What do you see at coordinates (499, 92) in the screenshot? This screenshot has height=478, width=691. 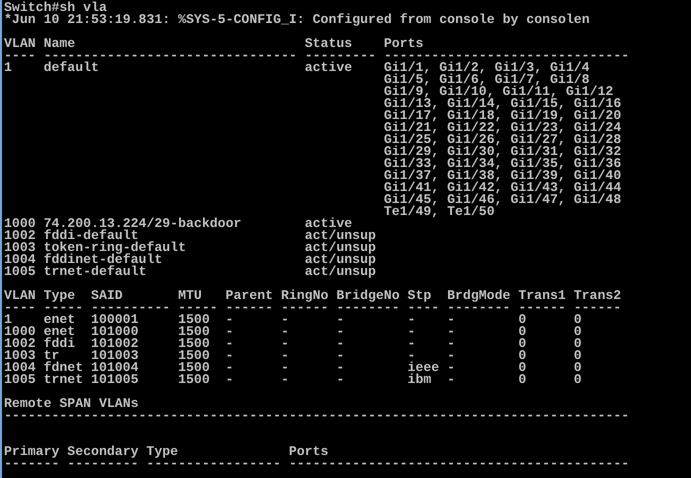 I see `port-list-line: Gi1/9, Gi1/10, Gi1/11, Gi1/12` at bounding box center [499, 92].